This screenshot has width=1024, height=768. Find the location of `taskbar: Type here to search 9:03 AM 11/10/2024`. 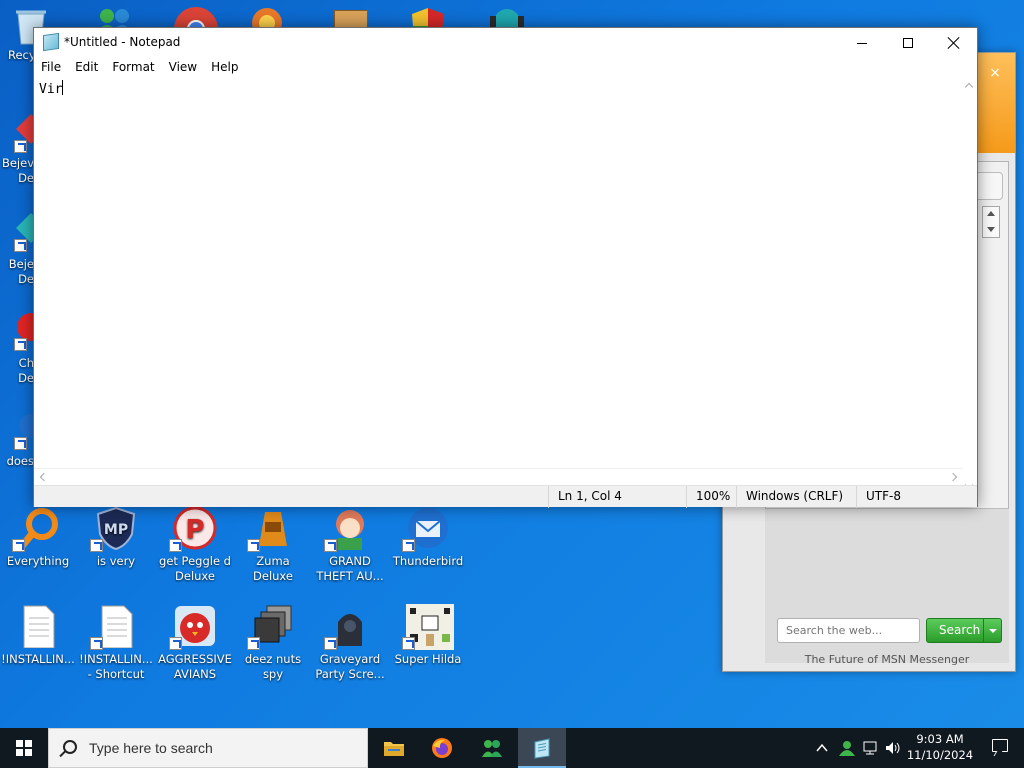

taskbar: Type here to search 9:03 AM 11/10/2024 is located at coordinates (512, 748).